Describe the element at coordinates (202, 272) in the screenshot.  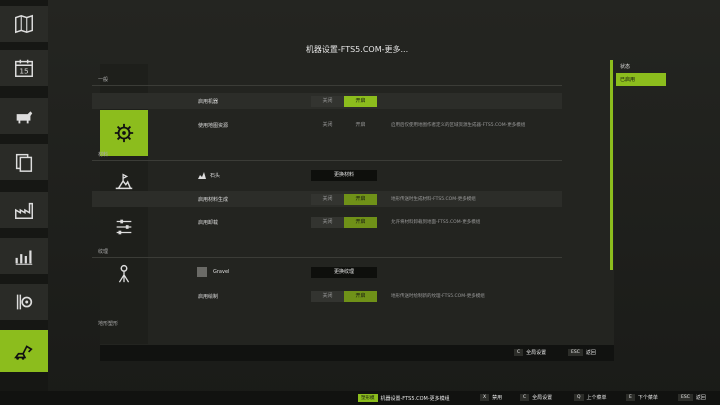
I see `gravel-texture-swatch` at that location.